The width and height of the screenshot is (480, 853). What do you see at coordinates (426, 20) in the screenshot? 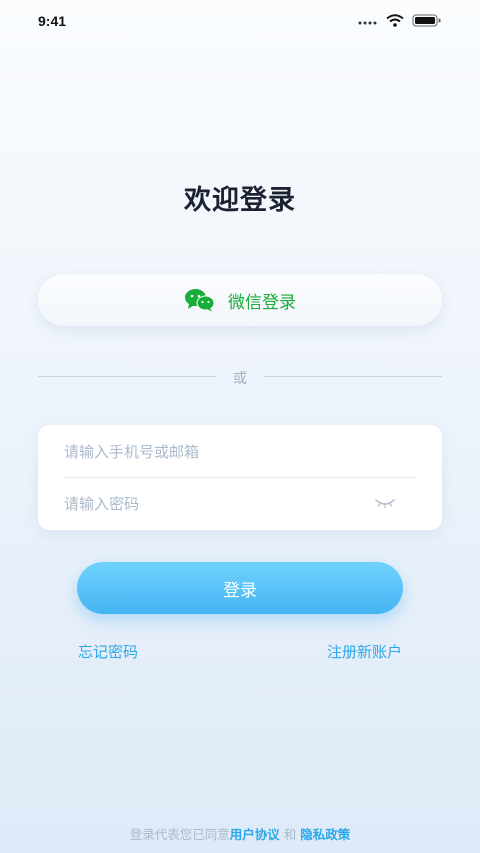
I see `battery-icon` at bounding box center [426, 20].